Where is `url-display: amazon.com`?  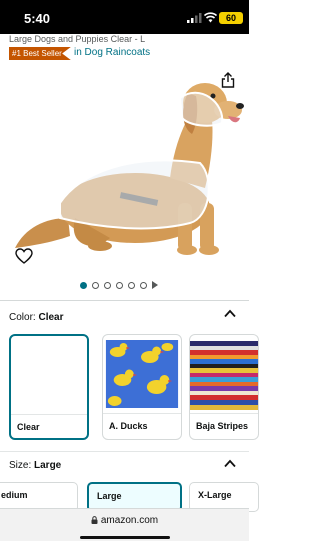 url-display: amazon.com is located at coordinates (124, 520).